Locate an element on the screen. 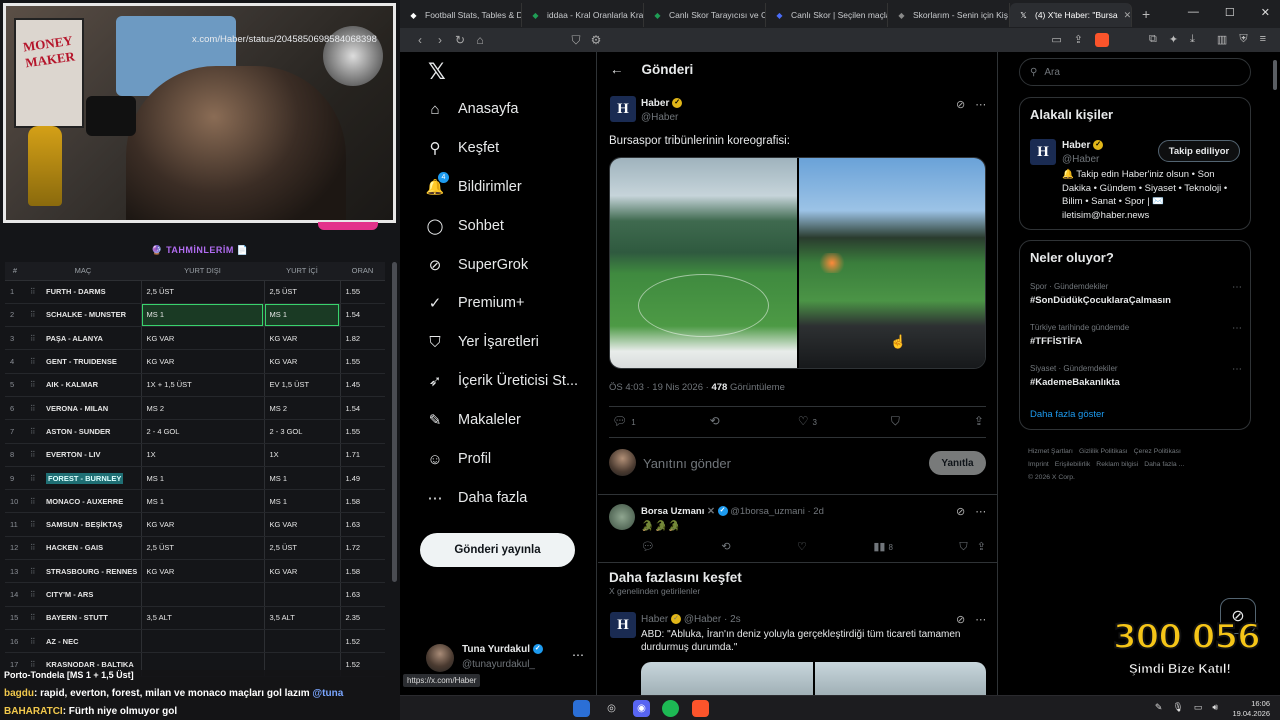 The width and height of the screenshot is (1280, 720). back-icon: ‹ is located at coordinates (420, 40).